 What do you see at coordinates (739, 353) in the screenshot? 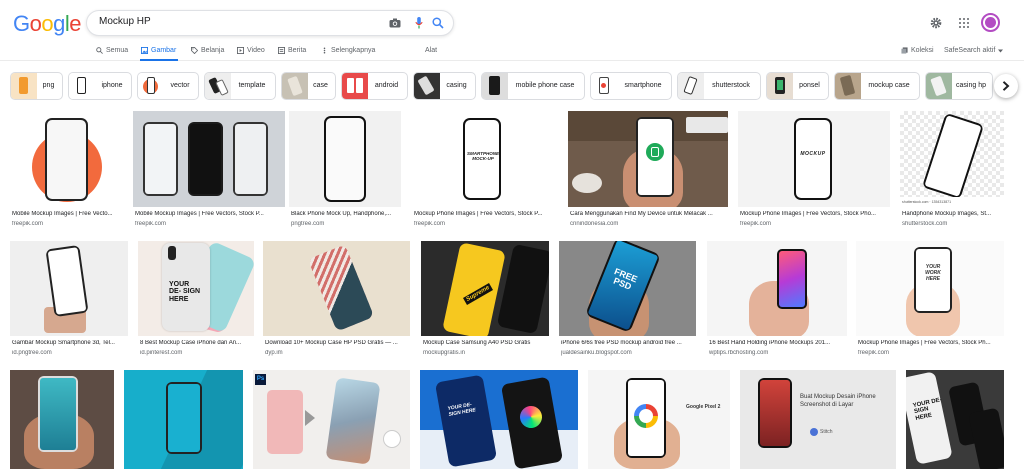
I see `result-source: wptips.rbchosting.com` at bounding box center [739, 353].